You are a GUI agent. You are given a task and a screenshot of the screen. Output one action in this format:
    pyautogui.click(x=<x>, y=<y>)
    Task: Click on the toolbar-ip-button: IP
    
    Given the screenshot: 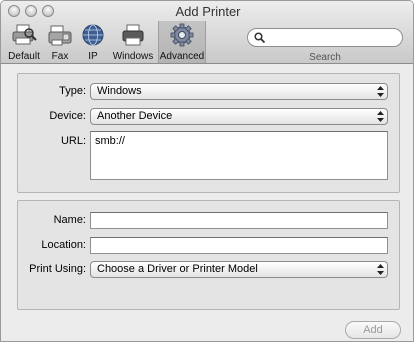 What is the action you would take?
    pyautogui.click(x=93, y=42)
    